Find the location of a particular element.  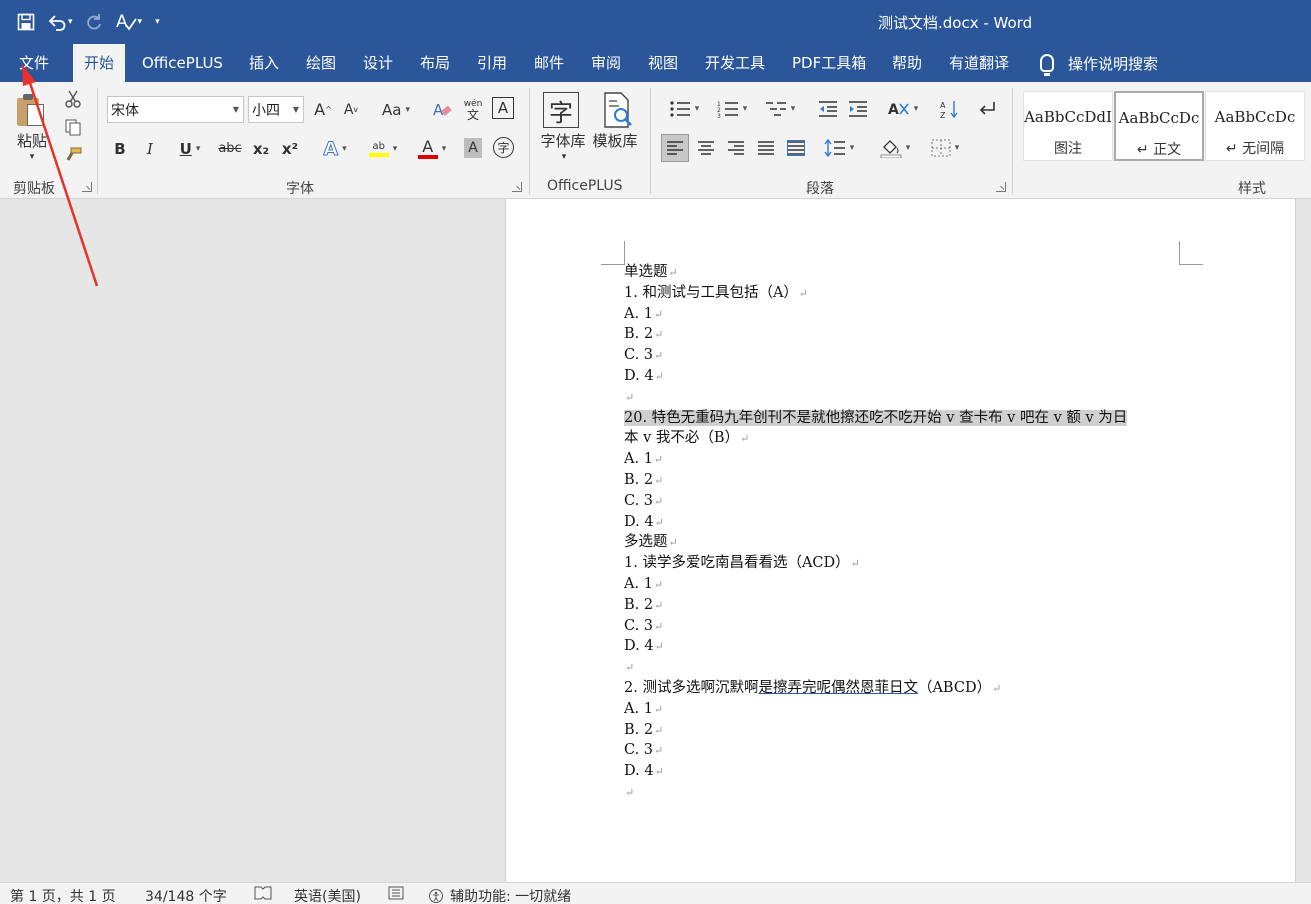

change-case-button: Aa ▾ is located at coordinates (396, 109).